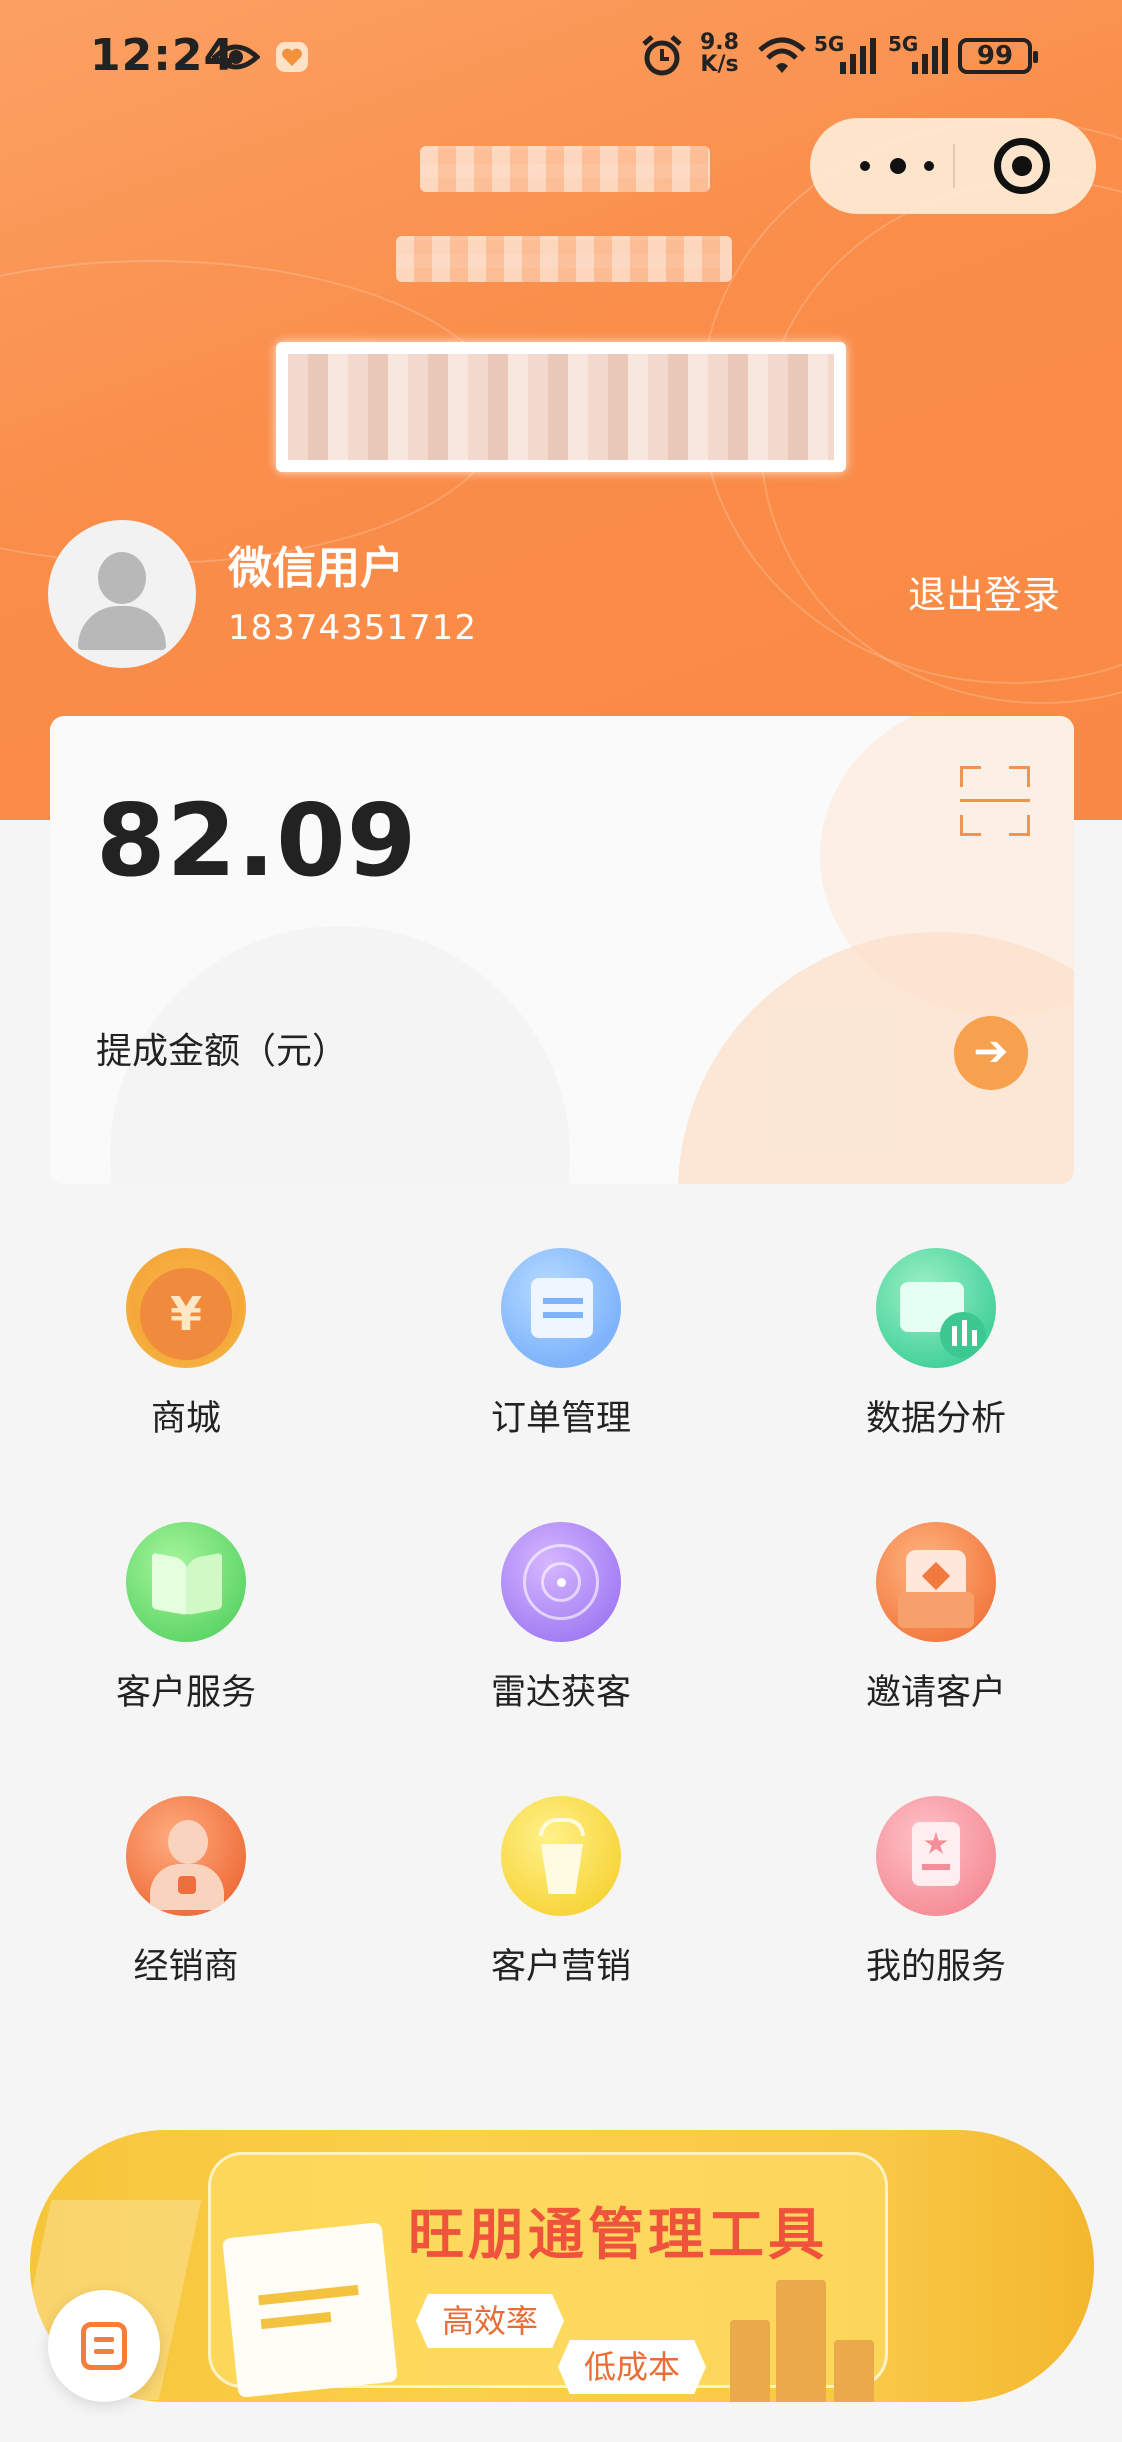 Image resolution: width=1122 pixels, height=2442 pixels. Describe the element at coordinates (565, 169) in the screenshot. I see `censored-title-block` at that location.